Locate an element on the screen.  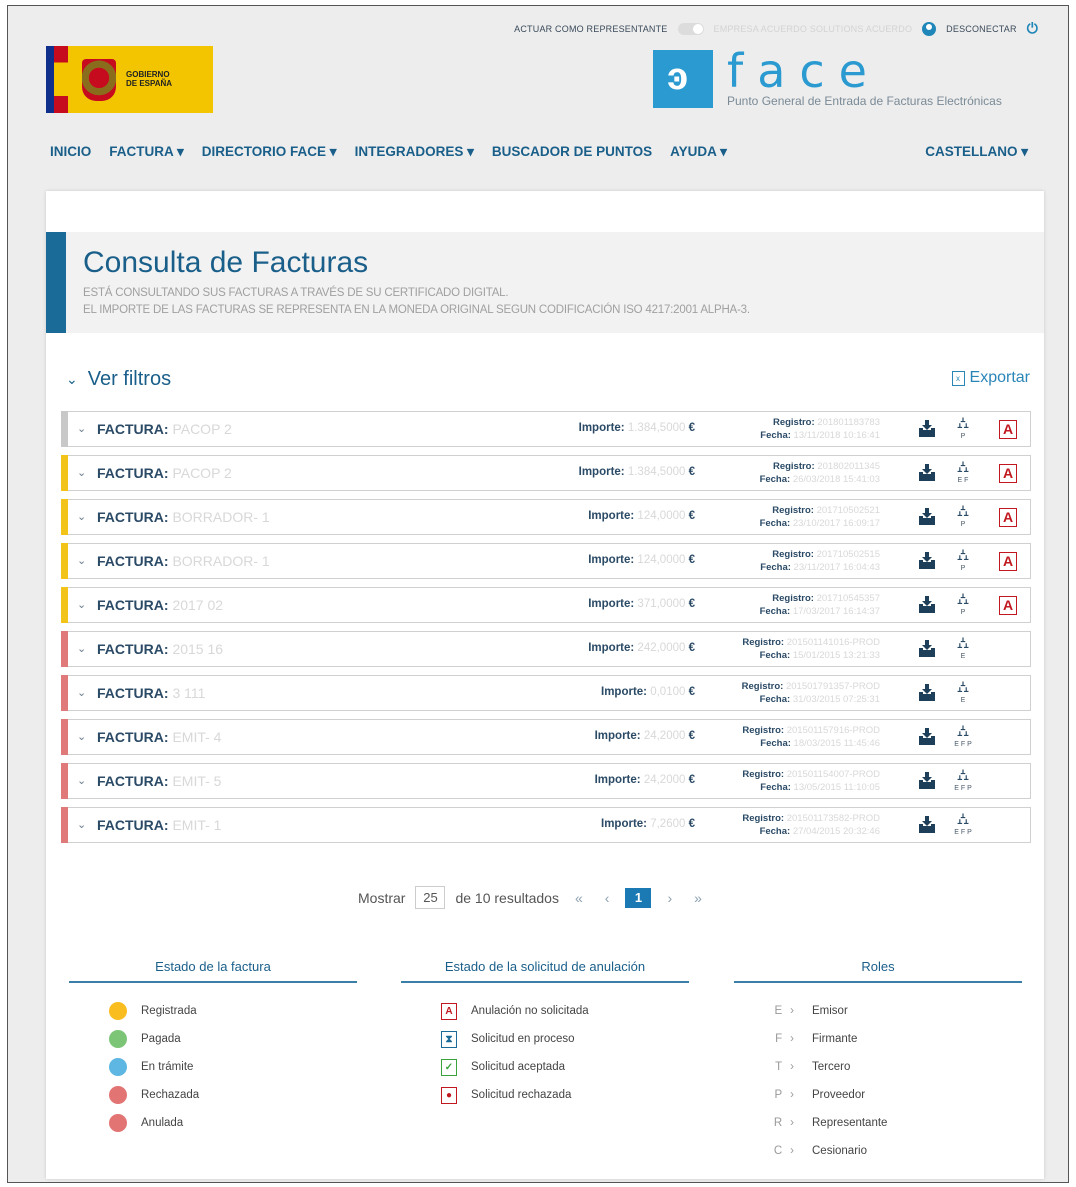
org-chart-icon: ⛼ E F is located at coordinates (963, 471).